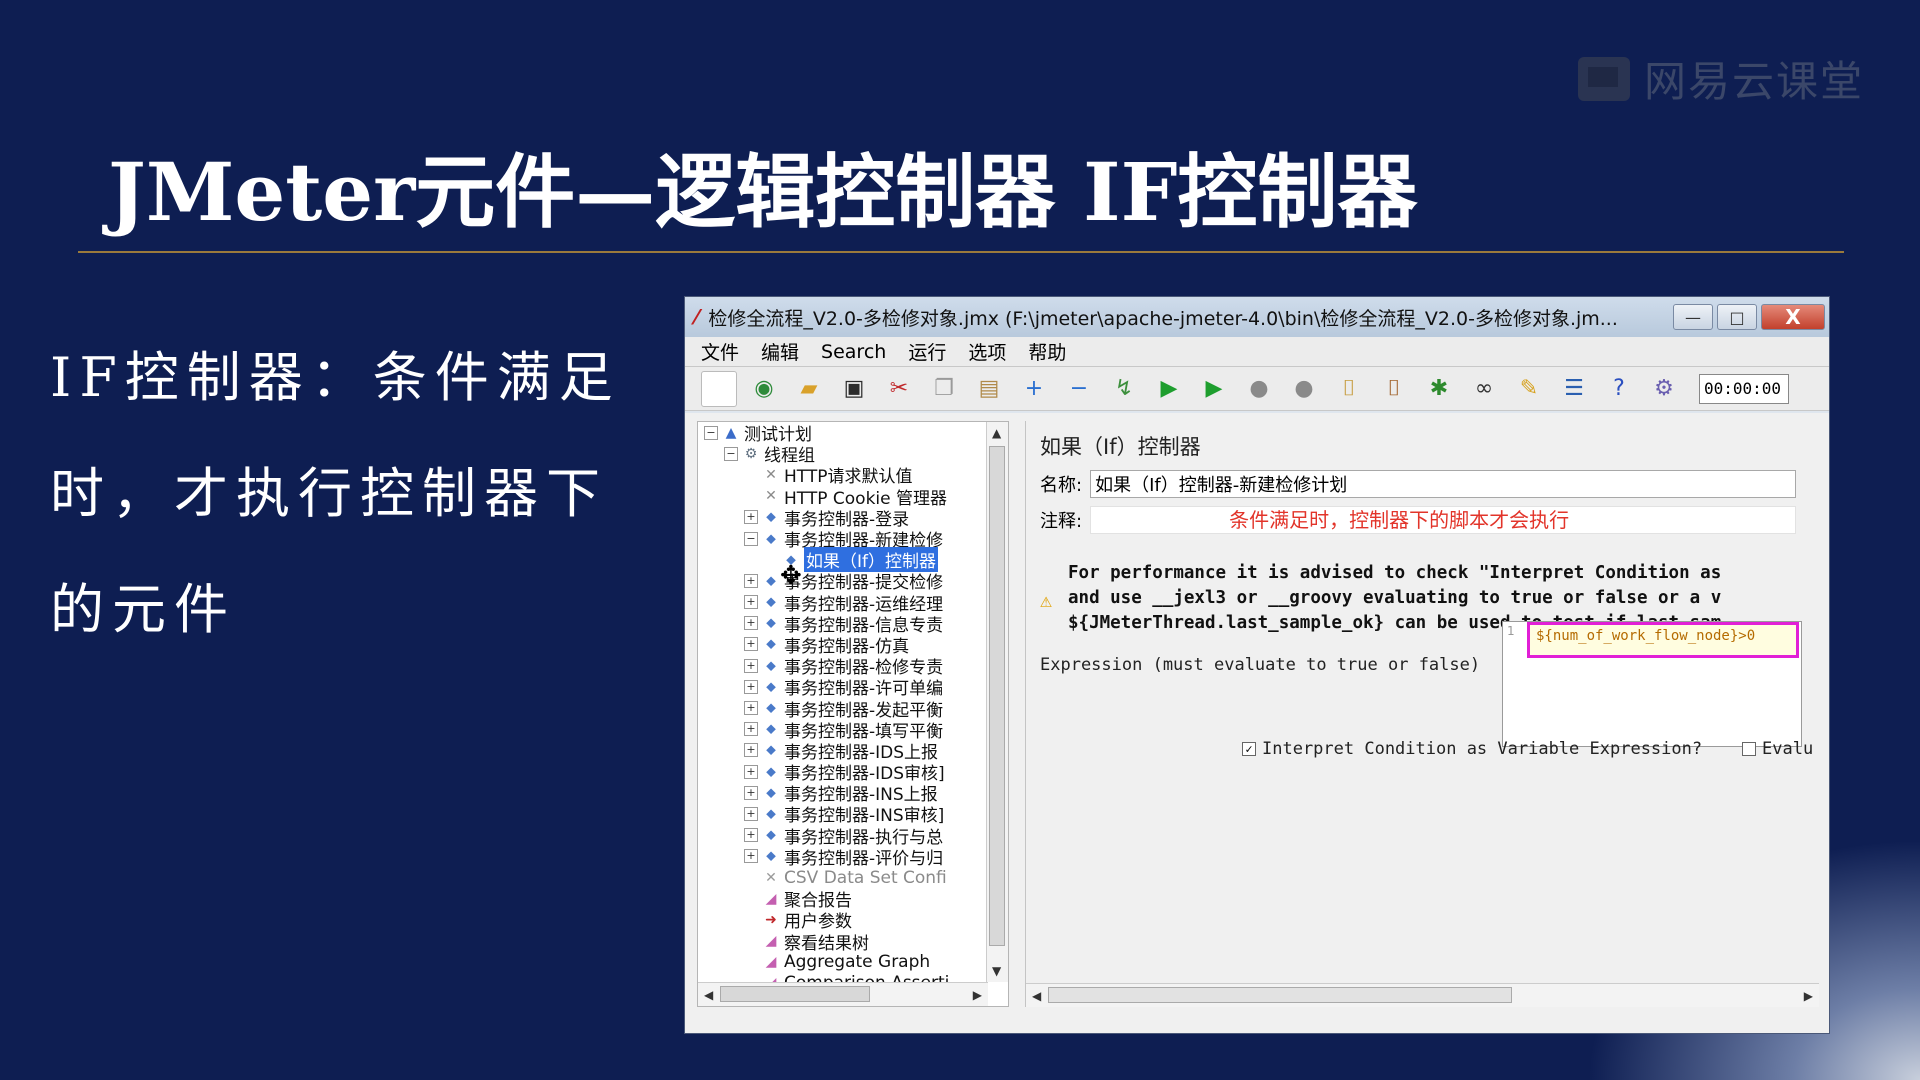 This screenshot has height=1080, width=1920. What do you see at coordinates (1249, 749) in the screenshot?
I see `interpret-condition-checkbox: ✓` at bounding box center [1249, 749].